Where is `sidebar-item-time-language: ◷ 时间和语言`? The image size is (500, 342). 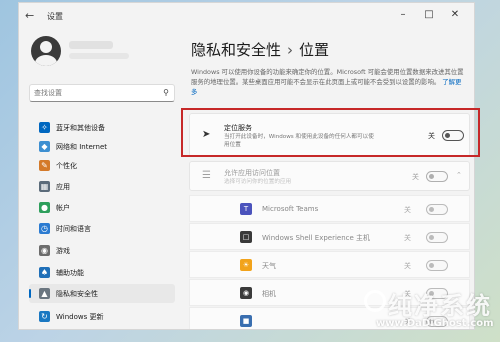
sidebar-item-time-language: ◷ 时间和语言 is located at coordinates (102, 228).